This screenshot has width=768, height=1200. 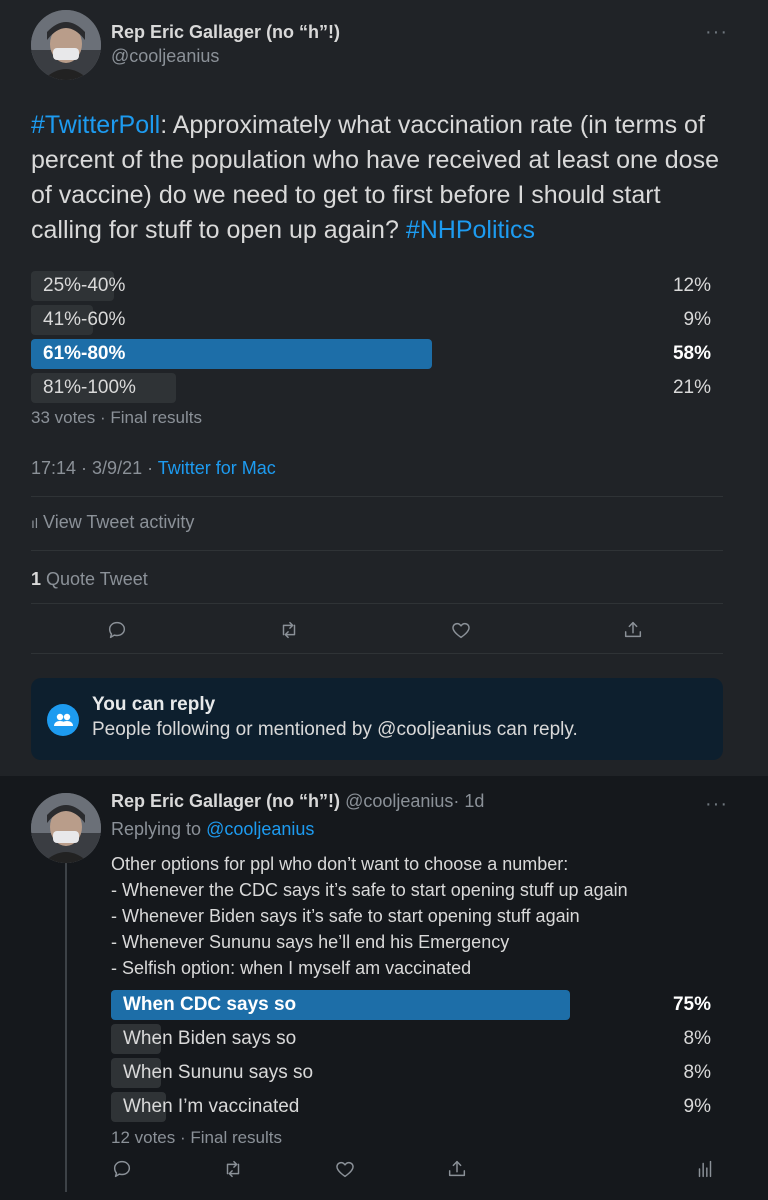 What do you see at coordinates (691, 285) in the screenshot?
I see `poll-option-percent: 12%` at bounding box center [691, 285].